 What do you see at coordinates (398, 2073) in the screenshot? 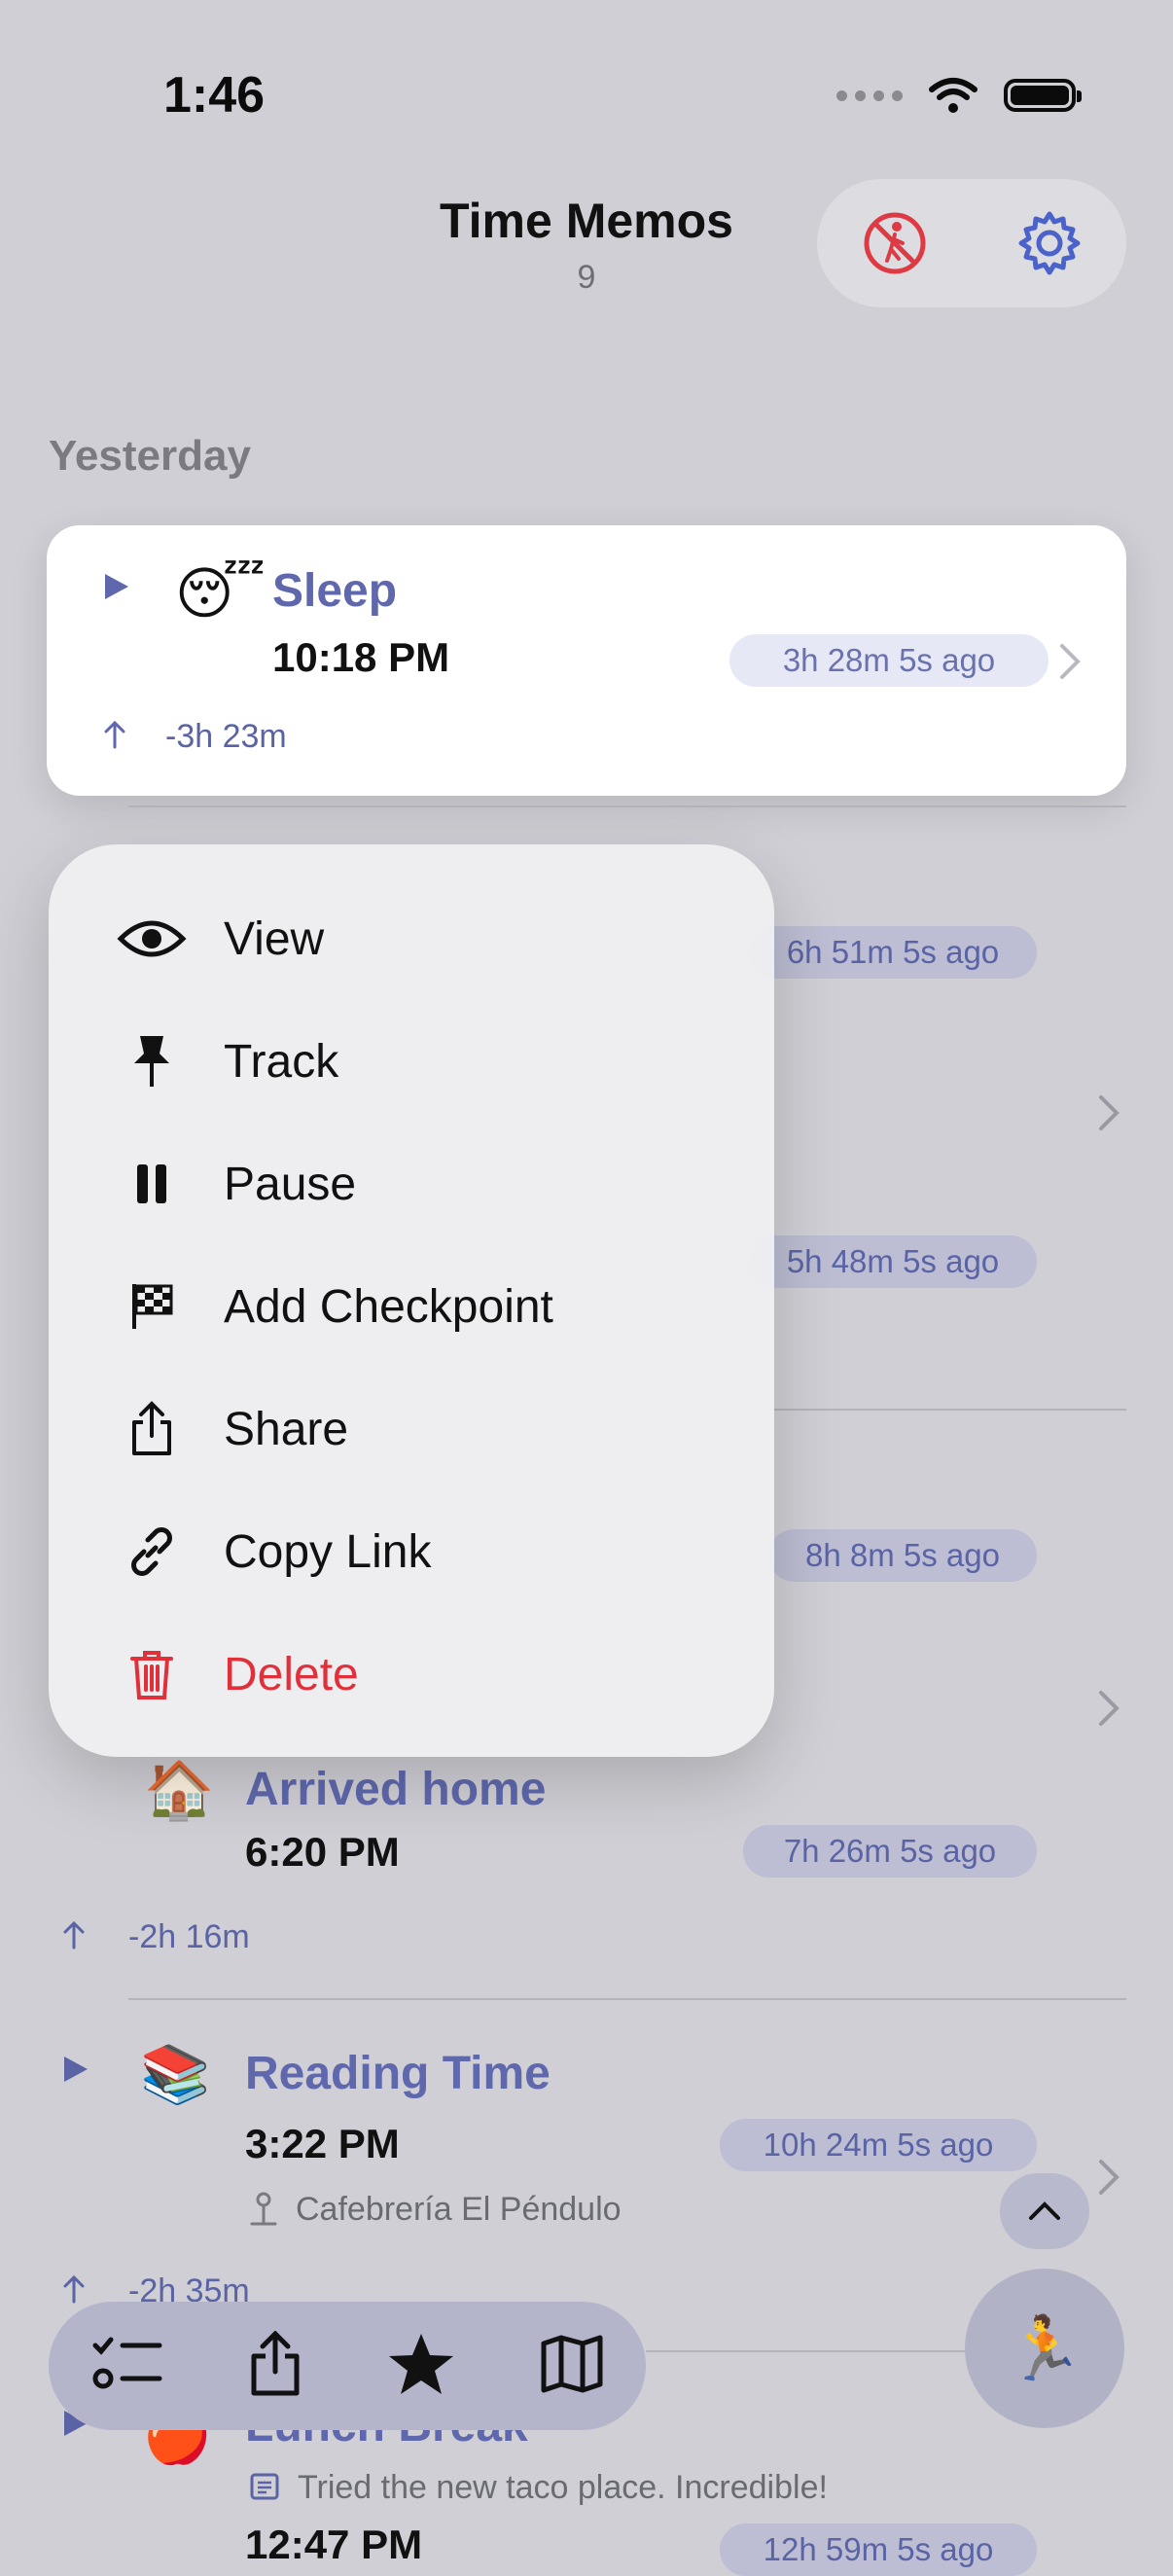
I see `memo-name: Reading Time` at bounding box center [398, 2073].